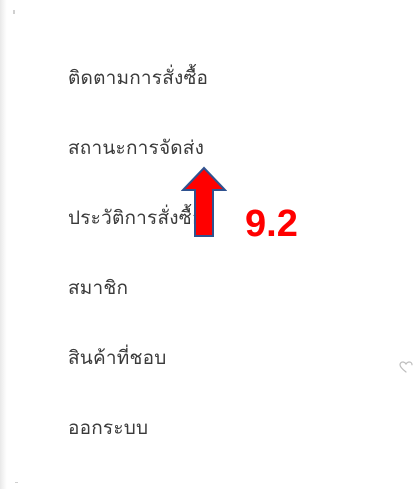 Image resolution: width=413 pixels, height=489 pixels. I want to click on menu-item-membership: สมาชิก, so click(98, 288).